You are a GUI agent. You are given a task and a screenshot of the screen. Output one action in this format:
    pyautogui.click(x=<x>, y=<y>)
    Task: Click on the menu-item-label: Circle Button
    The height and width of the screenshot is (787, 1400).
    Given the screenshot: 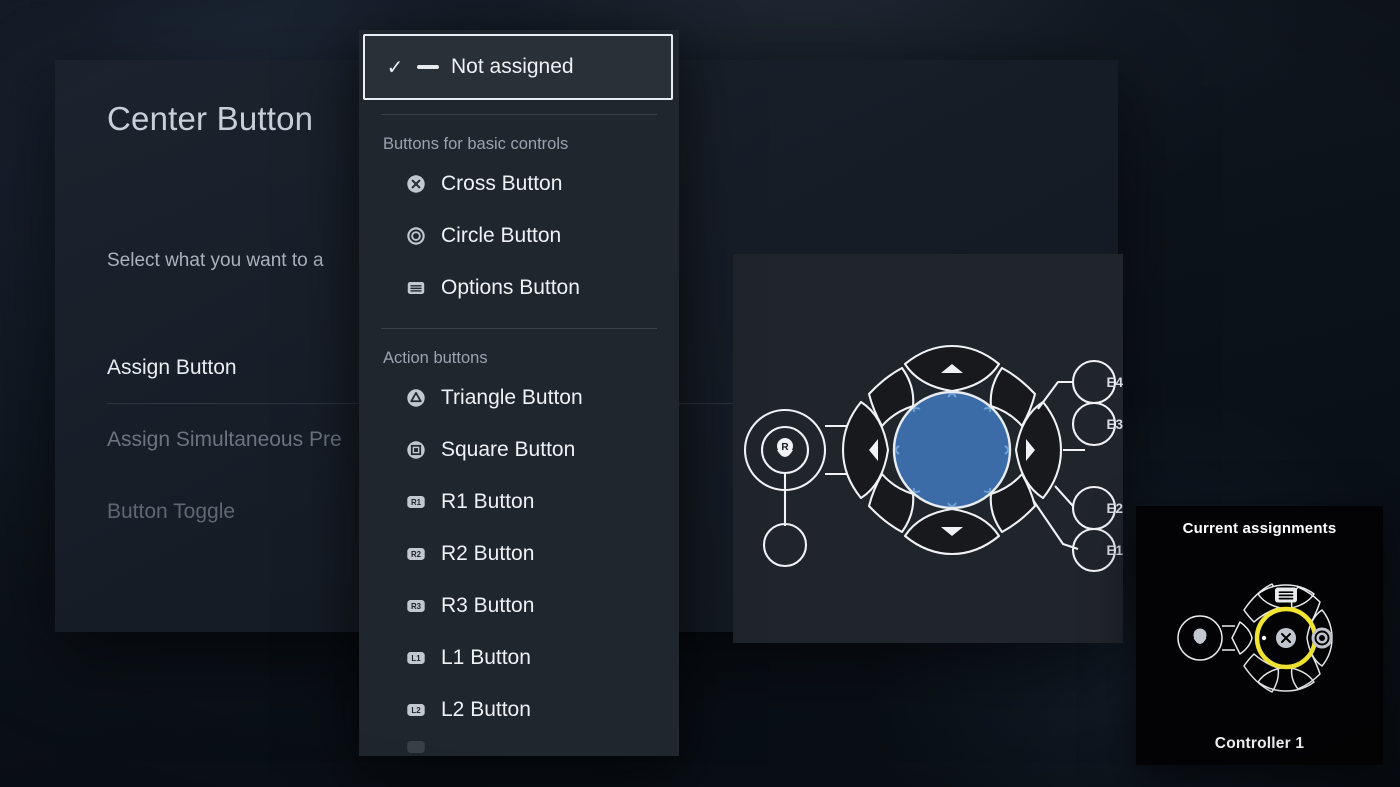 What is the action you would take?
    pyautogui.click(x=501, y=235)
    